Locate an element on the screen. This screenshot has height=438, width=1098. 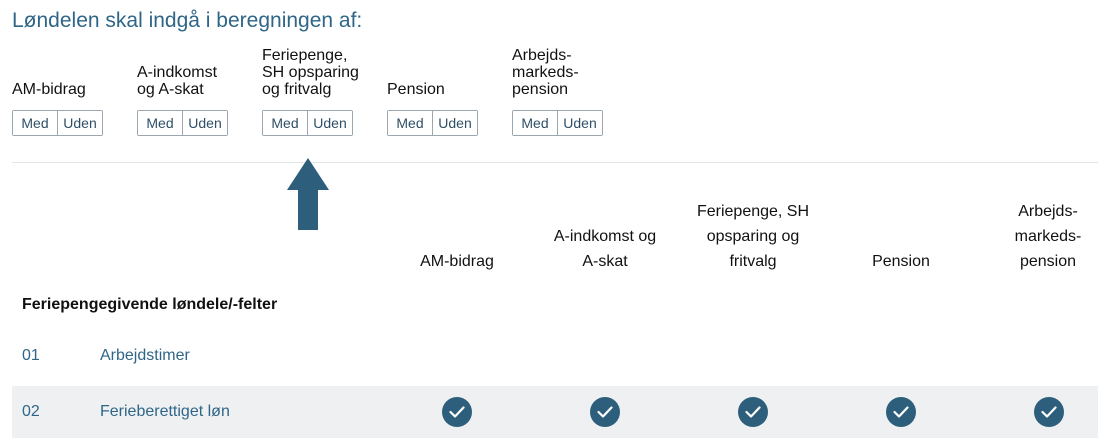
page-heading: Løndelen skal indgå i beregningen af: is located at coordinates (187, 20).